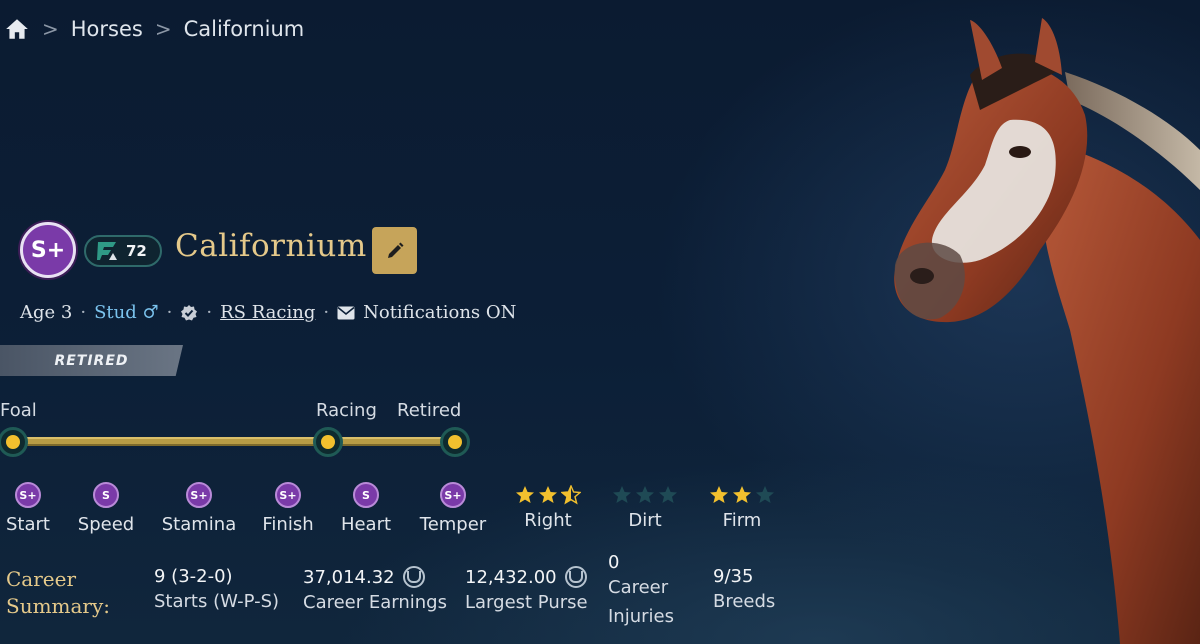 The width and height of the screenshot is (1200, 644). Describe the element at coordinates (14, 442) in the screenshot. I see `timeline-node-foal` at that location.